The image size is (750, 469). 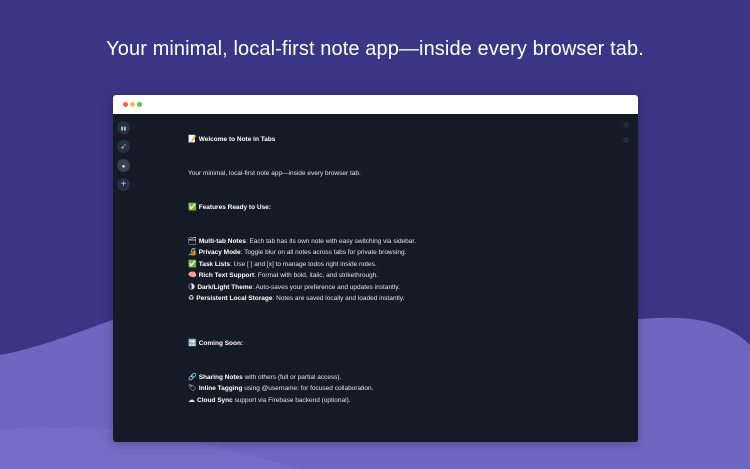 I want to click on lightbulb-icon: ●, so click(x=123, y=165).